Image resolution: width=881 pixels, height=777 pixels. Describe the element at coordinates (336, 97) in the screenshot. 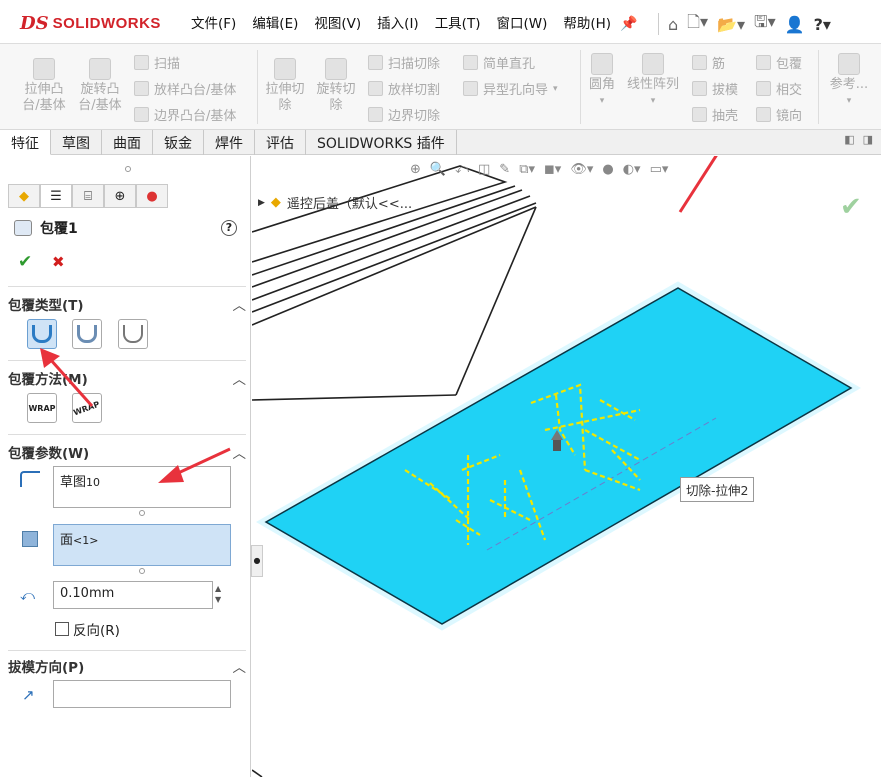

I see `revolve-cut-label: 旋转切 除` at that location.